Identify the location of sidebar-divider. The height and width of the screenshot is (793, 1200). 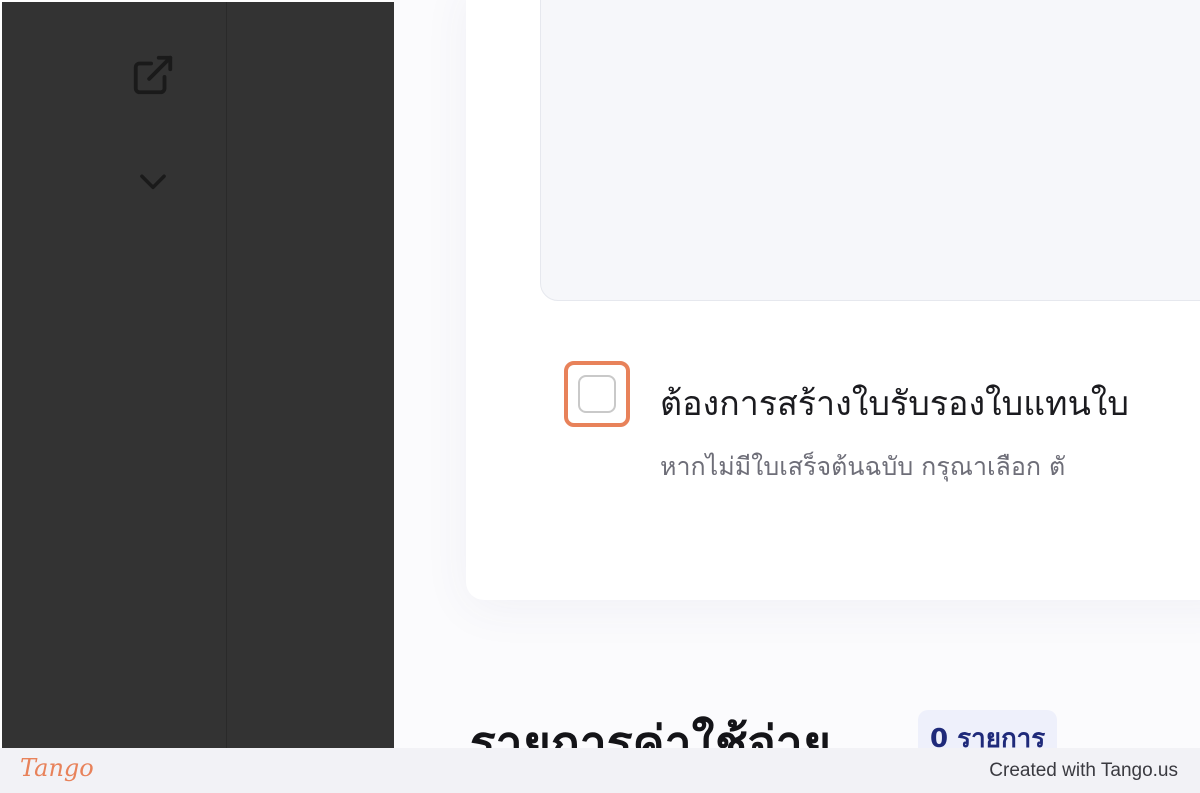
(226, 375).